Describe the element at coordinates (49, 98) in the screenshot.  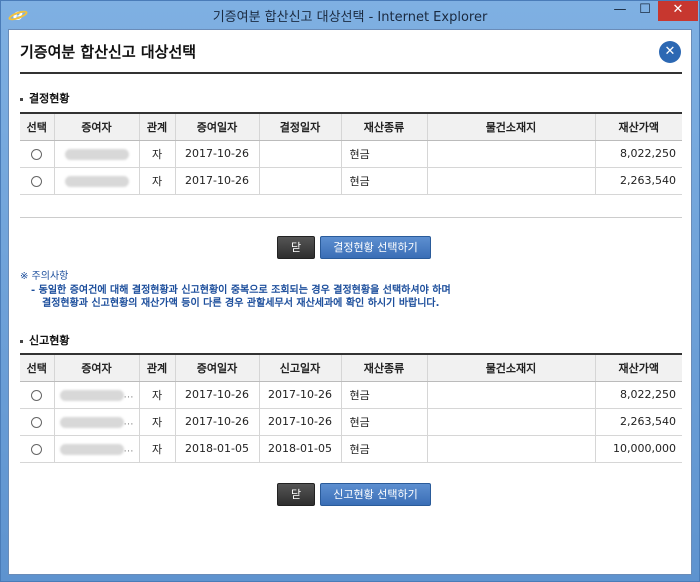
I see `decision-heading-text: 결정현황` at that location.